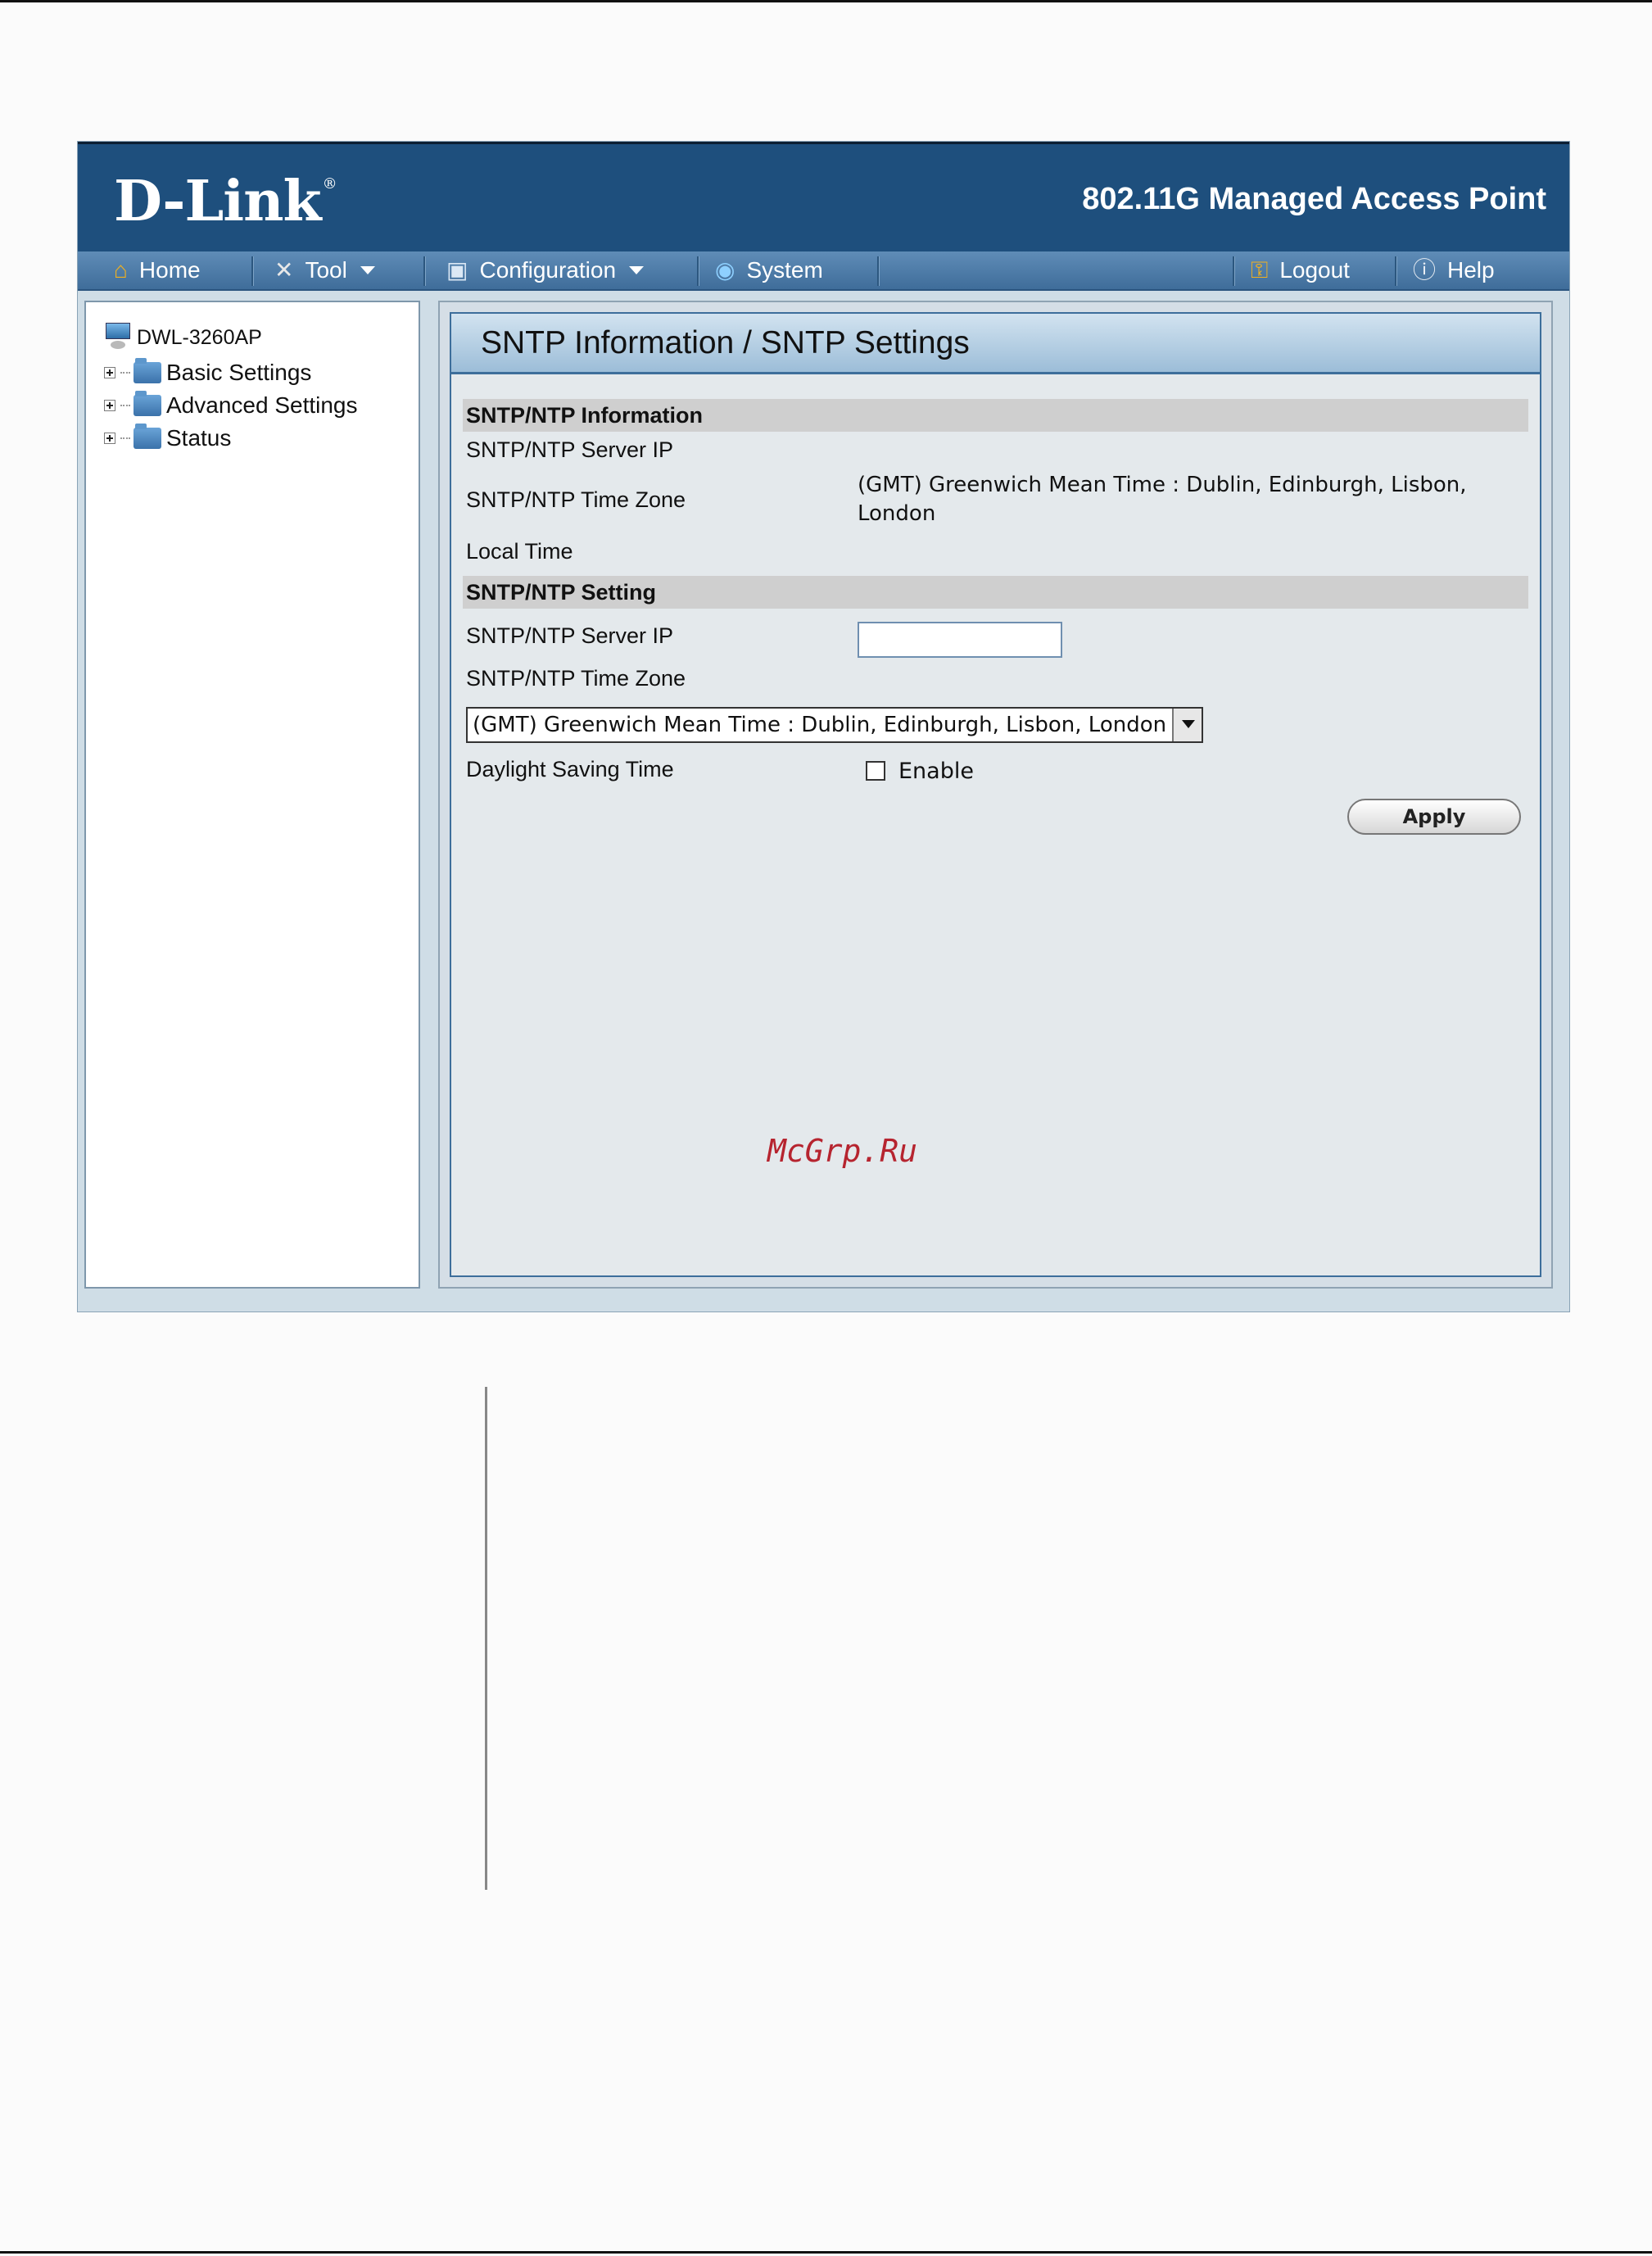  What do you see at coordinates (995, 592) in the screenshot?
I see `section-heading-setting: SNTP/NTP Setting` at bounding box center [995, 592].